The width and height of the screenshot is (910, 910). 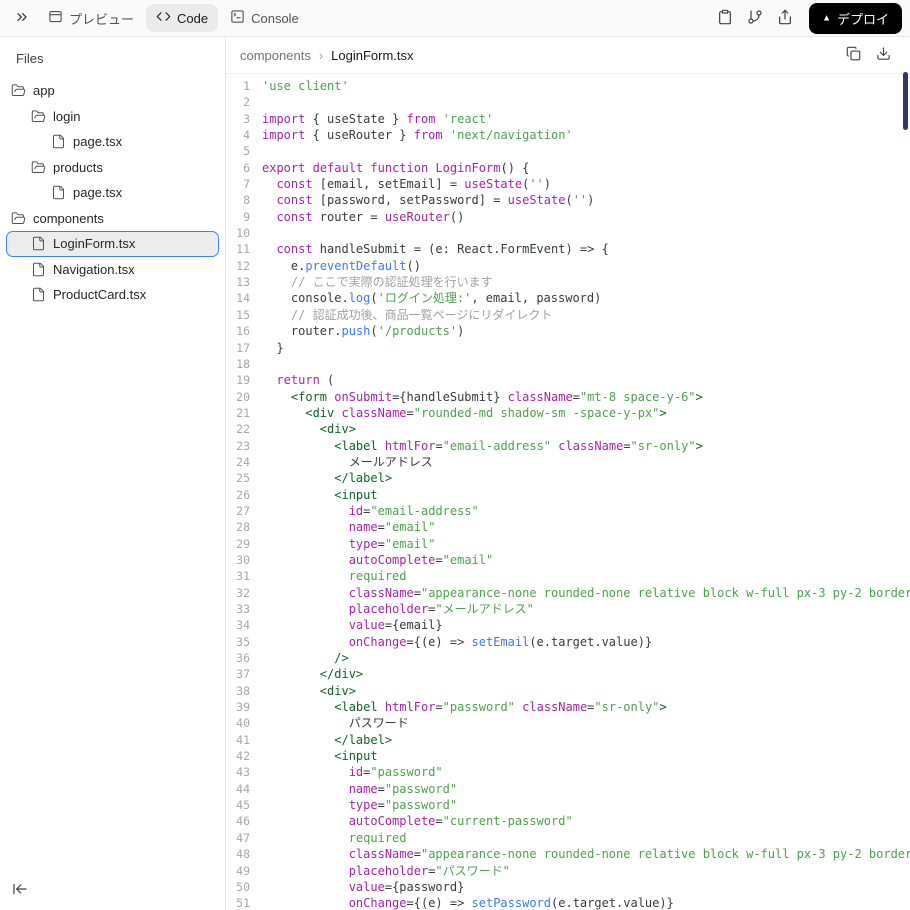 What do you see at coordinates (570, 315) in the screenshot?
I see `code-line: 15 // 認証成功後、商品一覧ページにリダイレクト` at bounding box center [570, 315].